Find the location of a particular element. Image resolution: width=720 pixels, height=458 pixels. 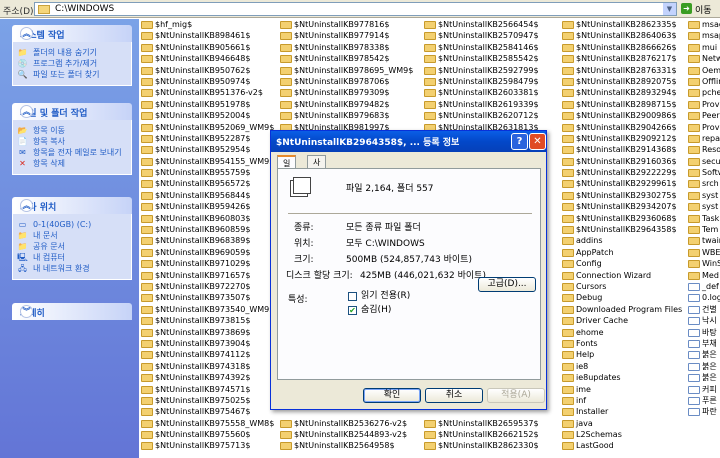

list-item: $NtUninstallKB973869$ is located at coordinates (207, 332).